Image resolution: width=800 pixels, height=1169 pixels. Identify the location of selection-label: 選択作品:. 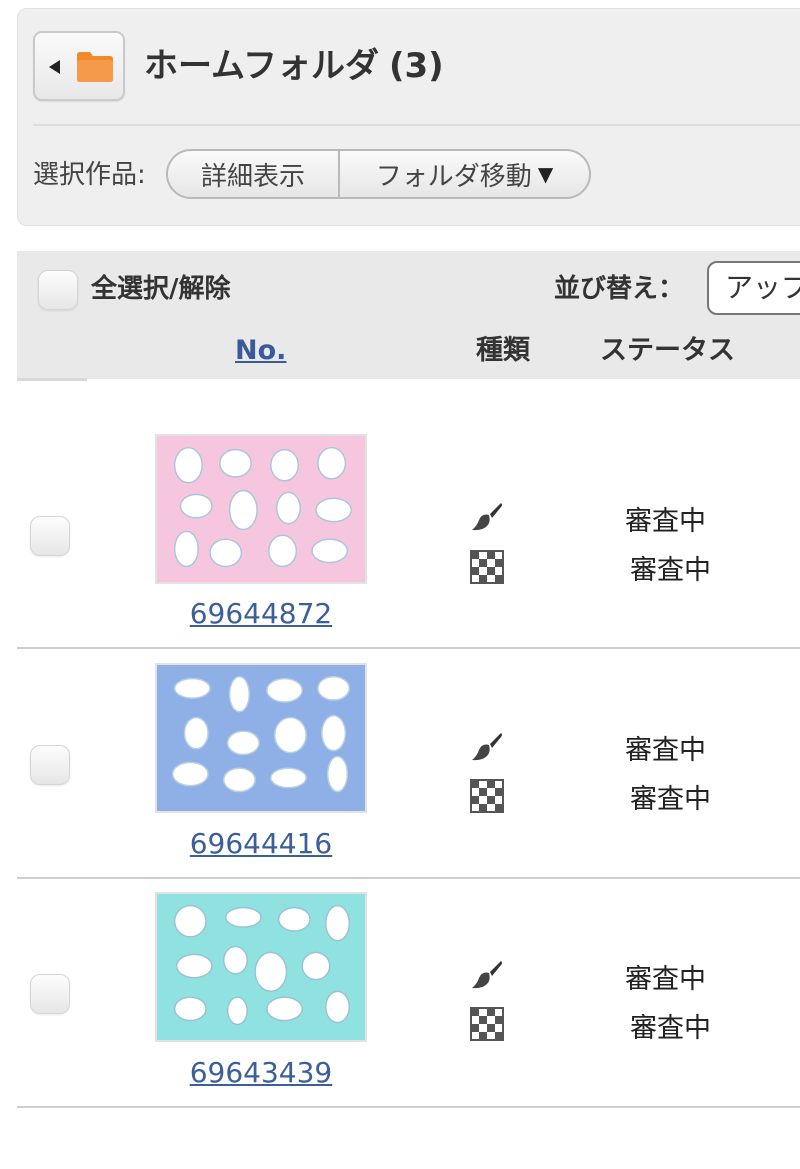
(89, 175).